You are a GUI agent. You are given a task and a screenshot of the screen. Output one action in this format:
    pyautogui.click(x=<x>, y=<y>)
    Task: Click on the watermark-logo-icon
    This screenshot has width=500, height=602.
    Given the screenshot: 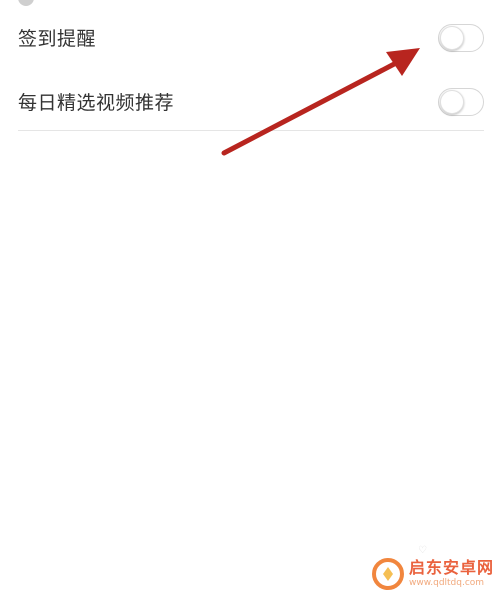 What is the action you would take?
    pyautogui.click(x=387, y=574)
    